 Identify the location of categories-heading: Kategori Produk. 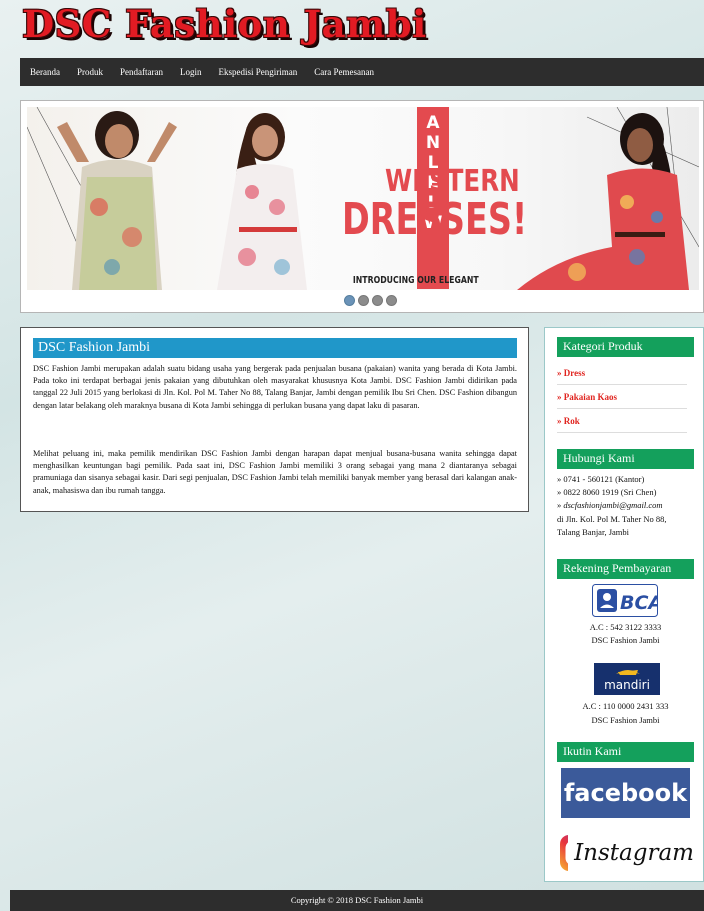
(625, 347).